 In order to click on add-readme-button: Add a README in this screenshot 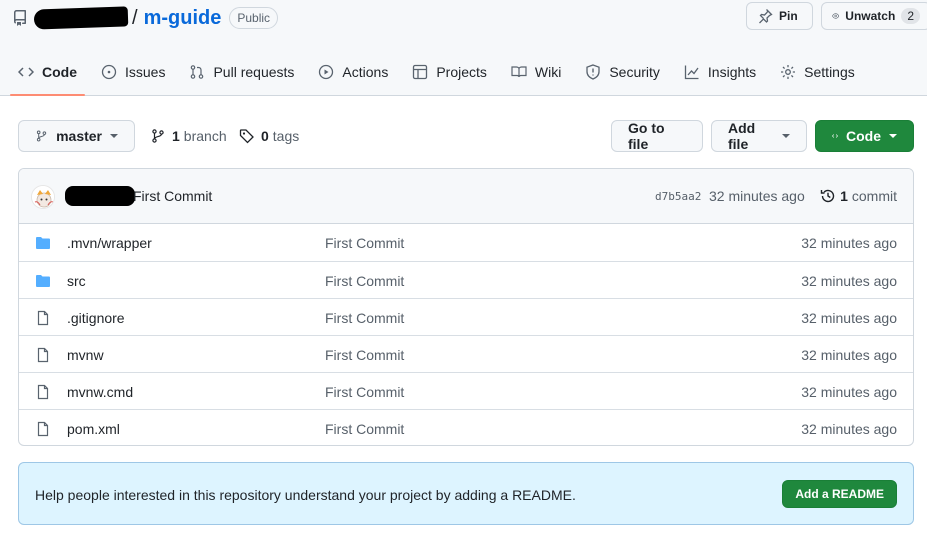, I will do `click(839, 494)`.